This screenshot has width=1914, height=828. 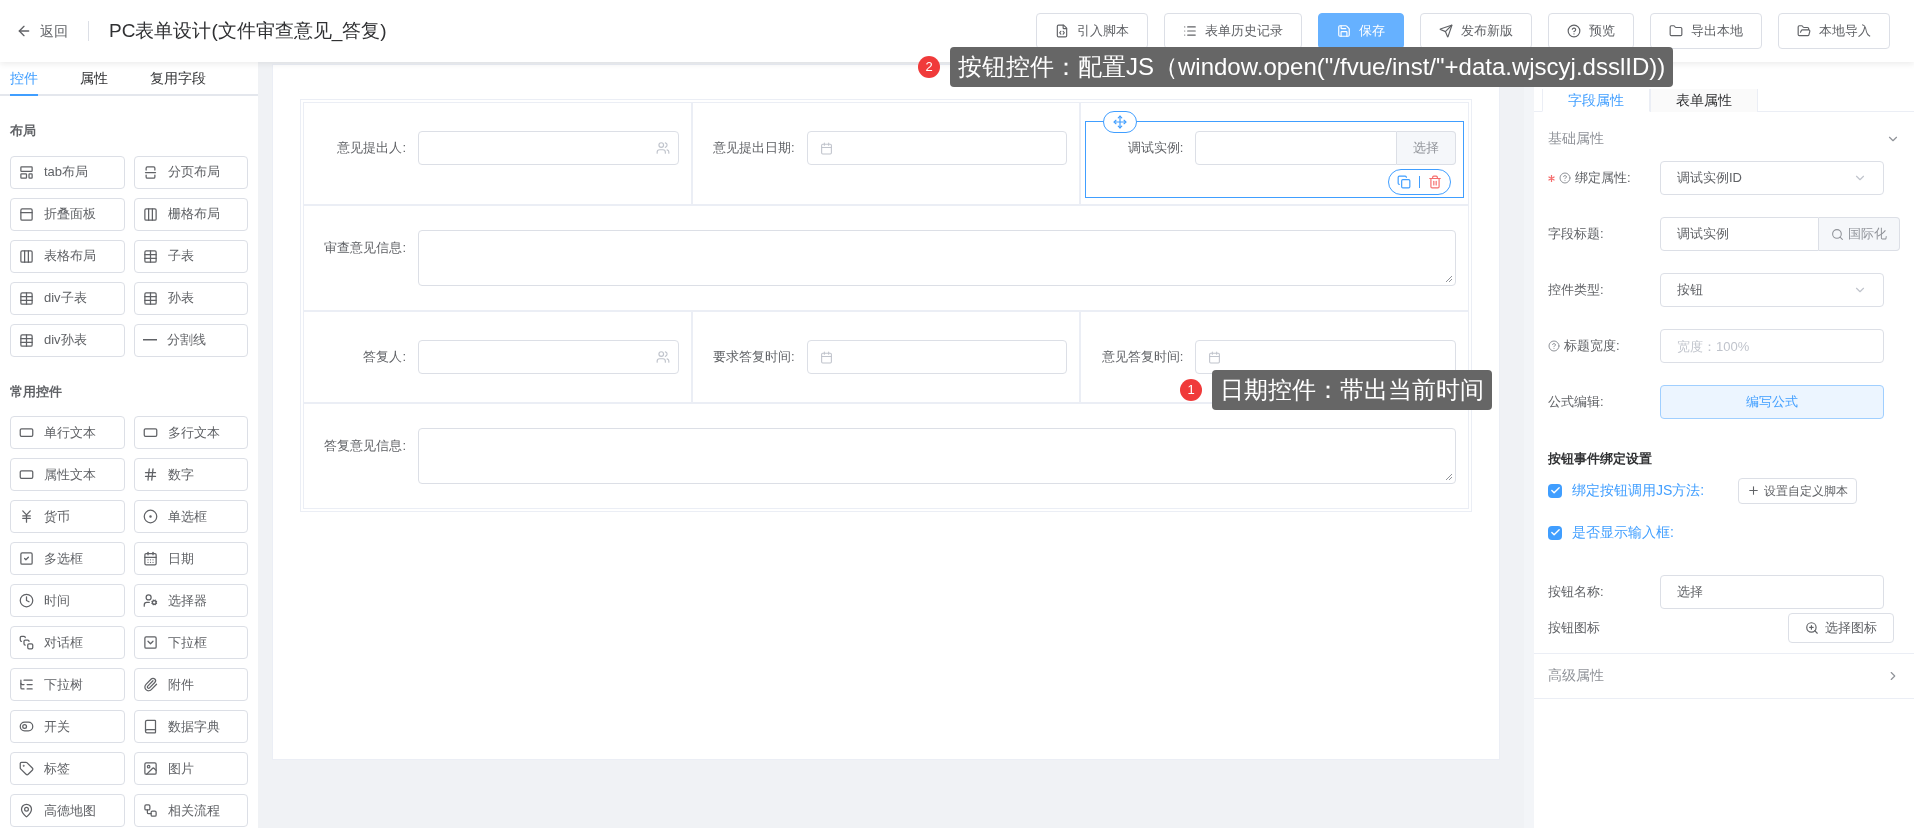 I want to click on widget-item: 下拉树, so click(x=67, y=684).